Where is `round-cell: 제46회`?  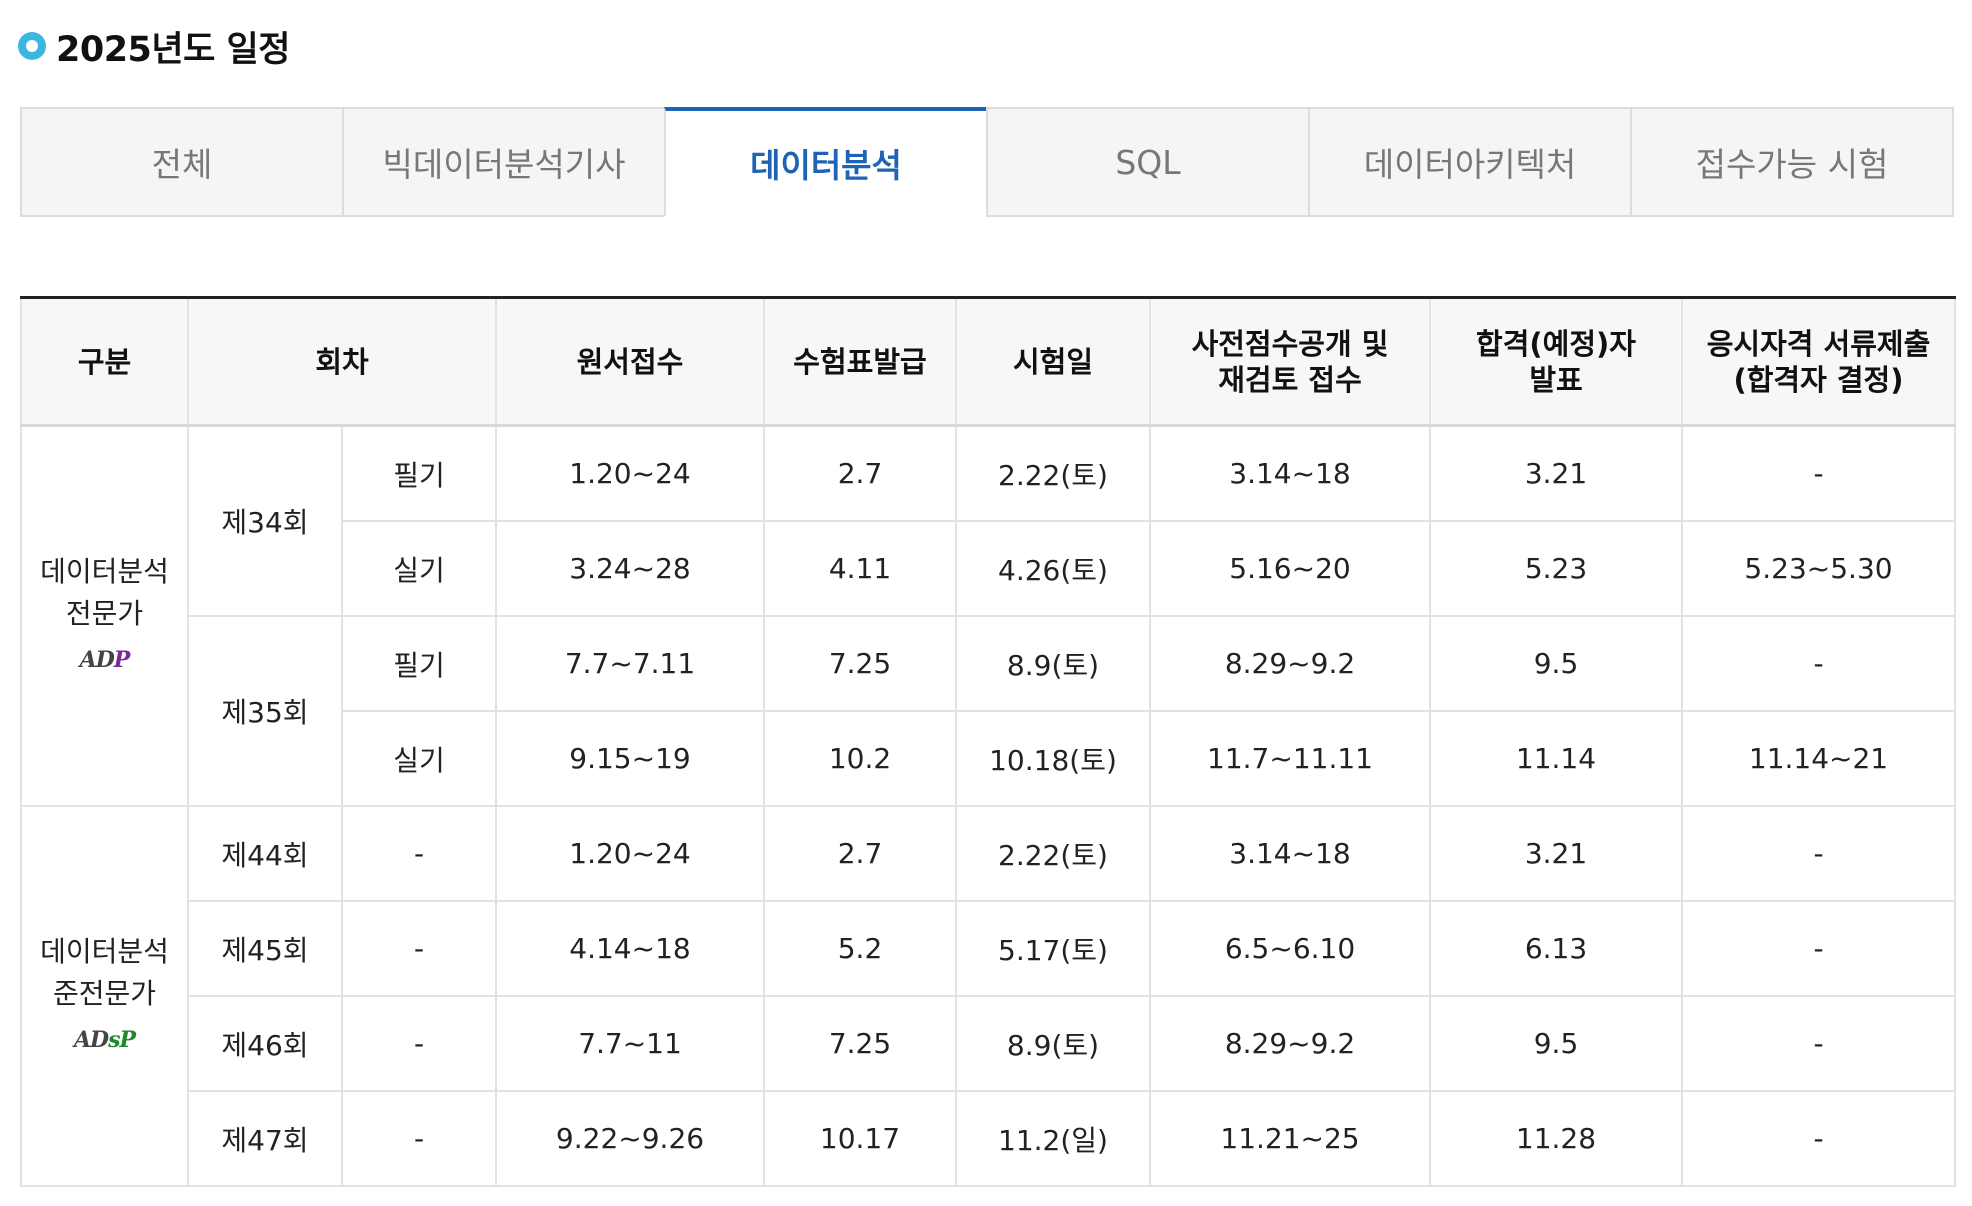
round-cell: 제46회 is located at coordinates (265, 1043).